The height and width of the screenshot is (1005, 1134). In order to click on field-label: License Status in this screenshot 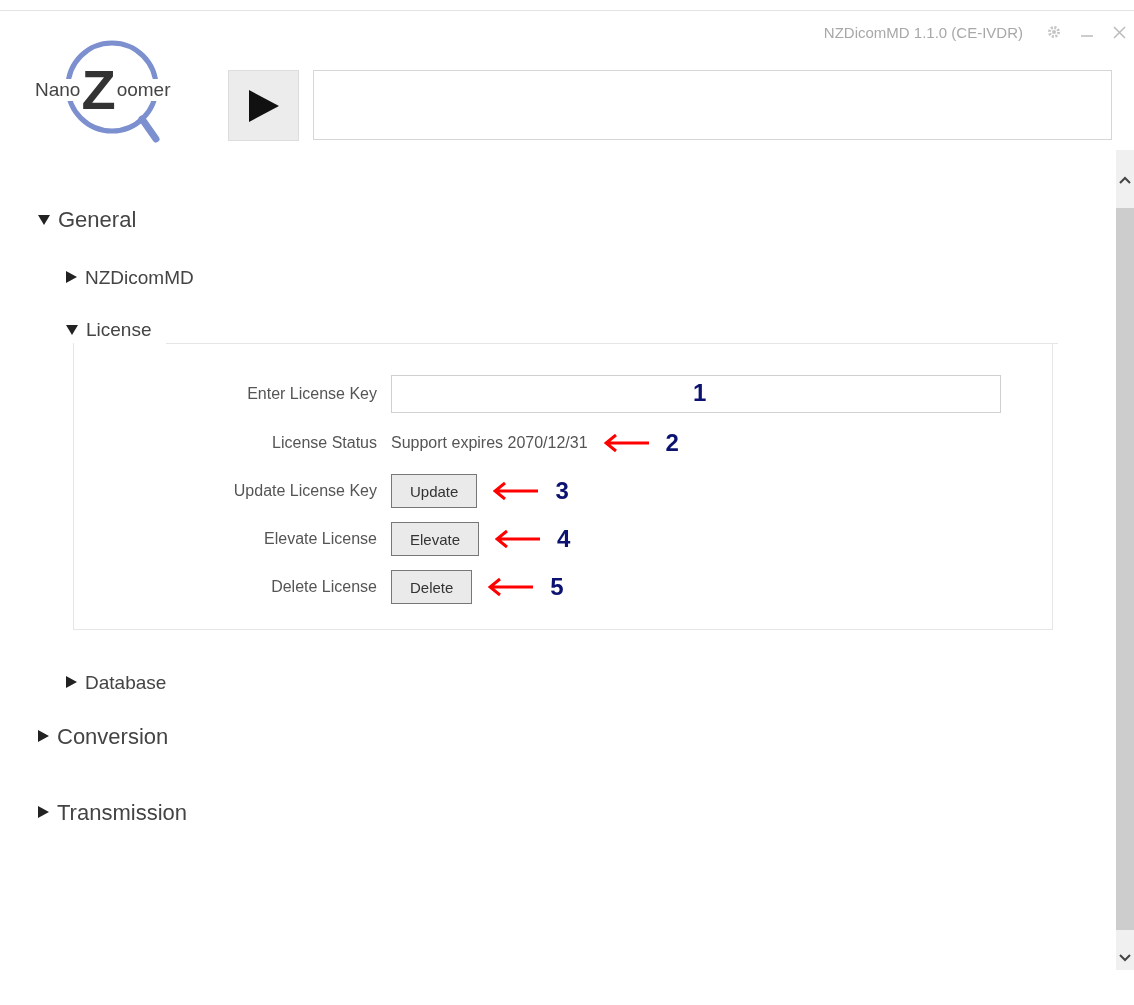, I will do `click(324, 443)`.